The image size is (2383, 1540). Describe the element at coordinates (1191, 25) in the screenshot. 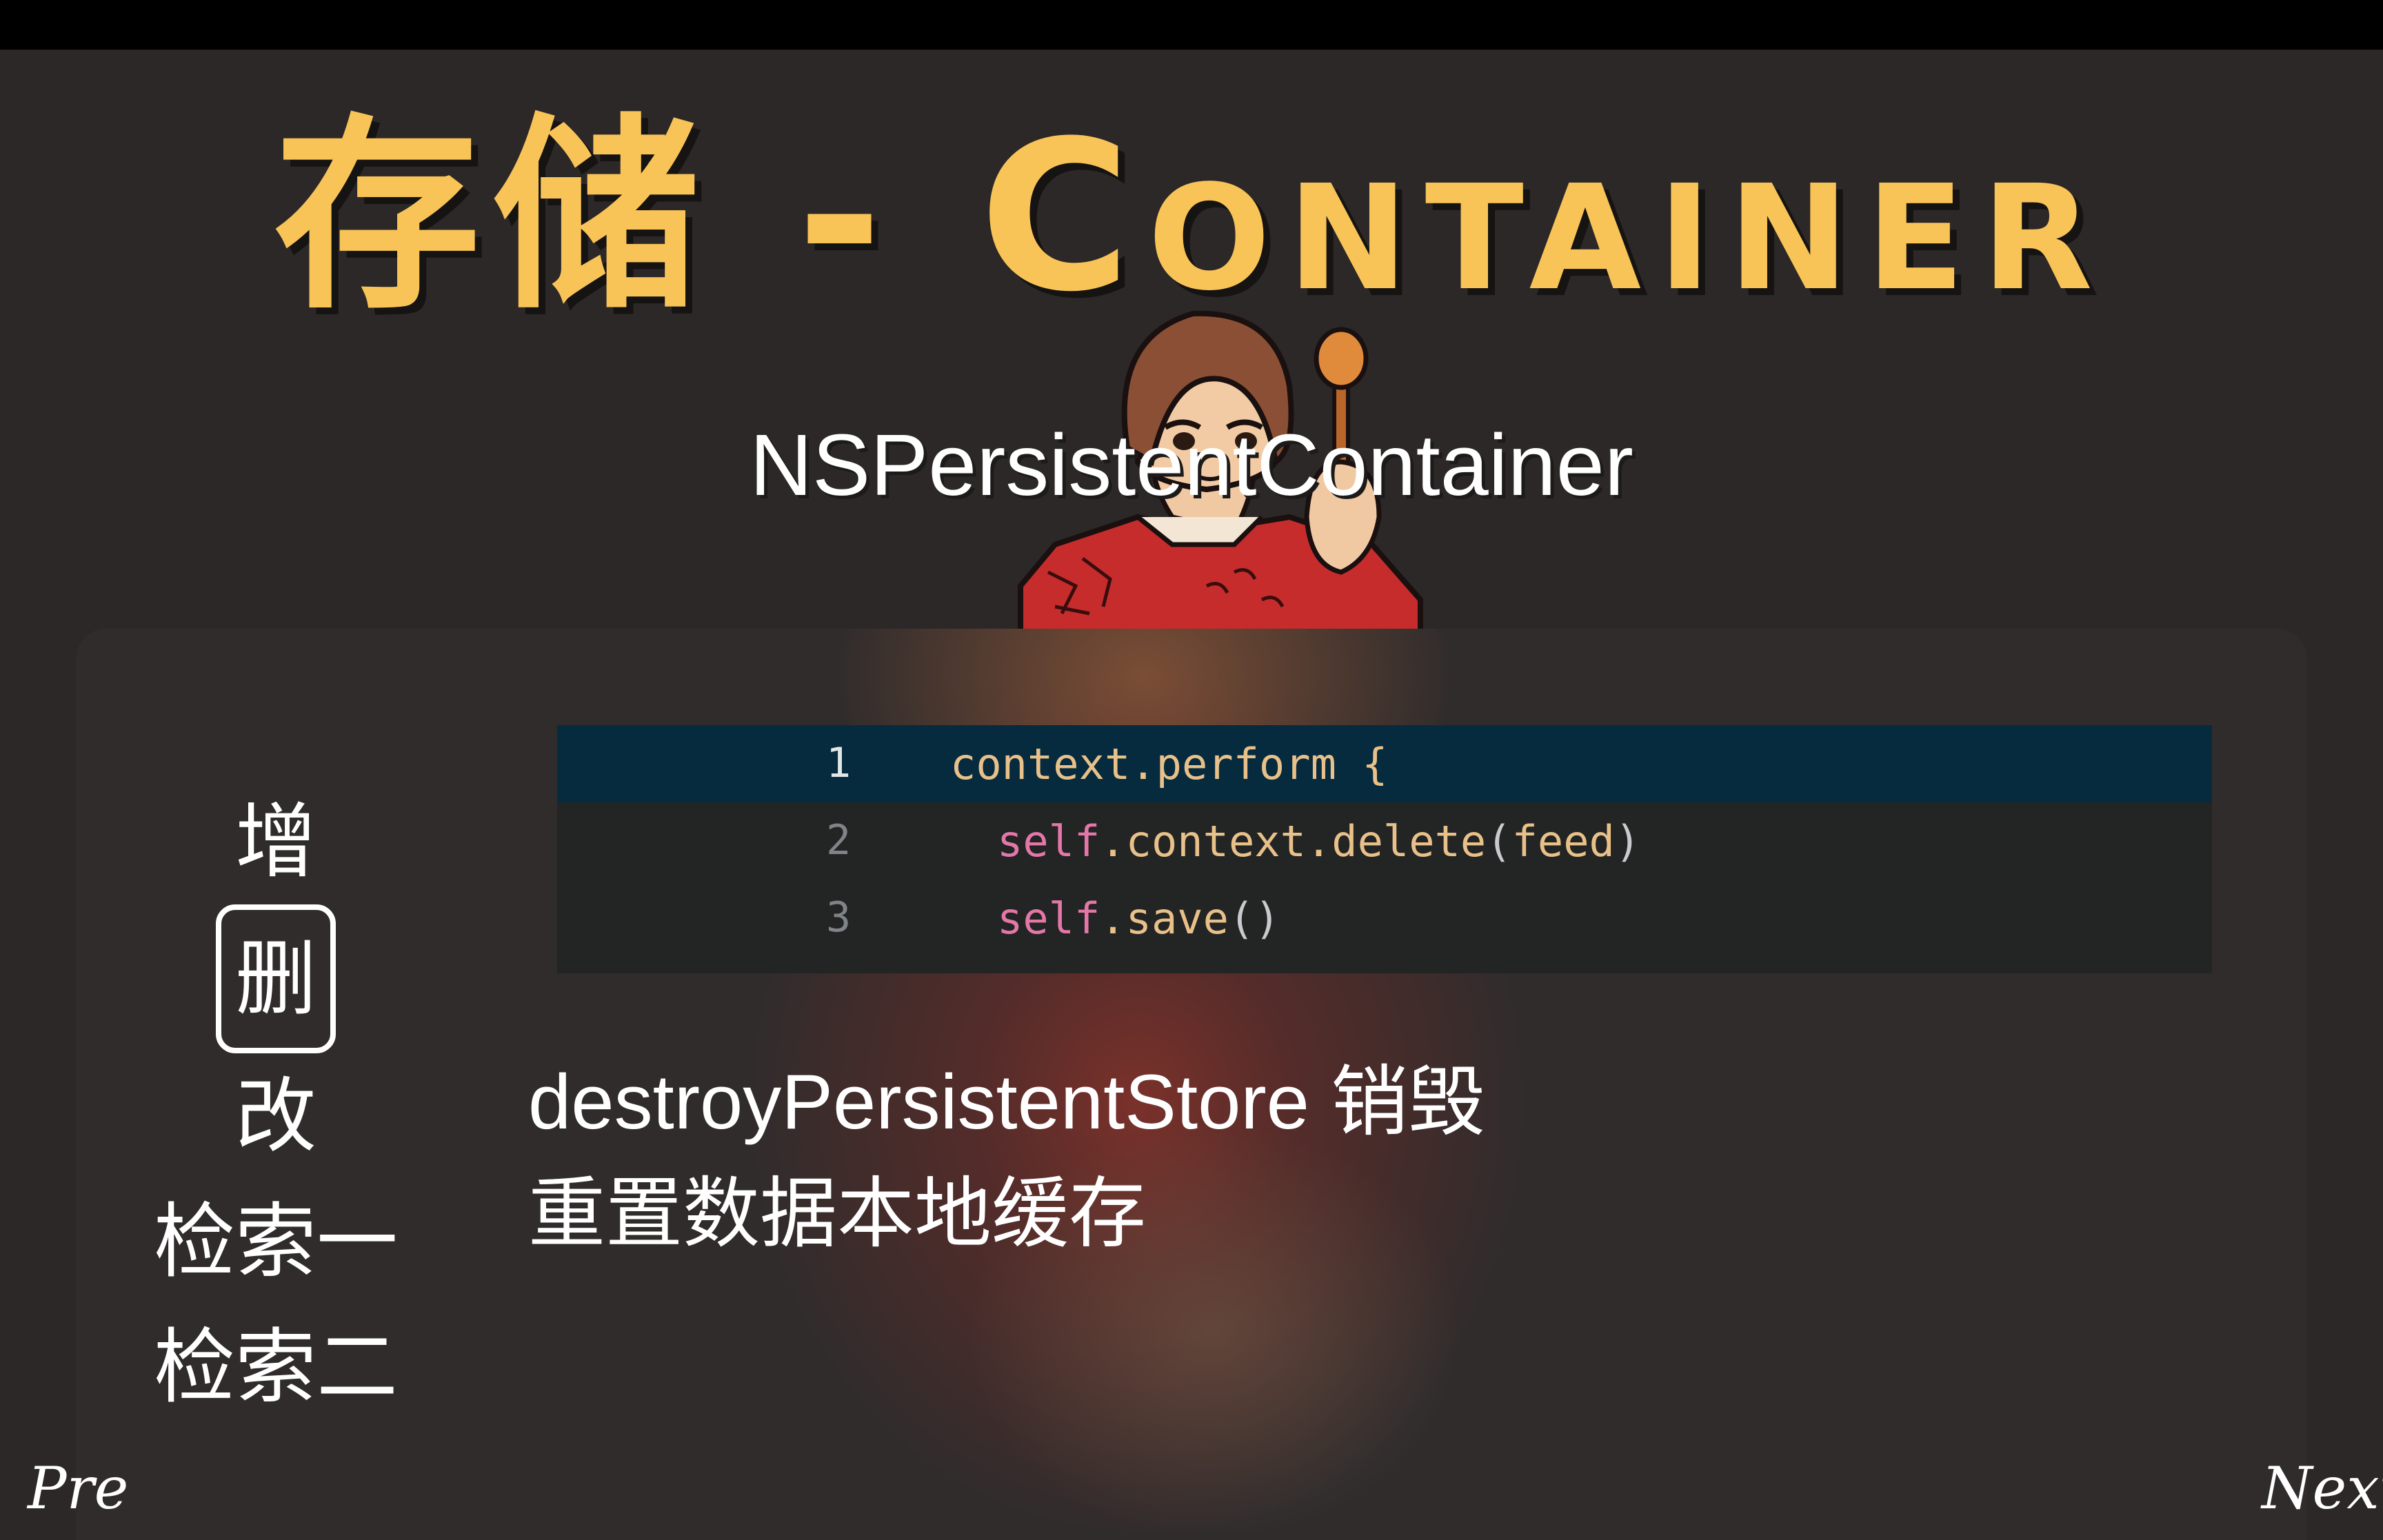

I see `top-black-bar` at that location.